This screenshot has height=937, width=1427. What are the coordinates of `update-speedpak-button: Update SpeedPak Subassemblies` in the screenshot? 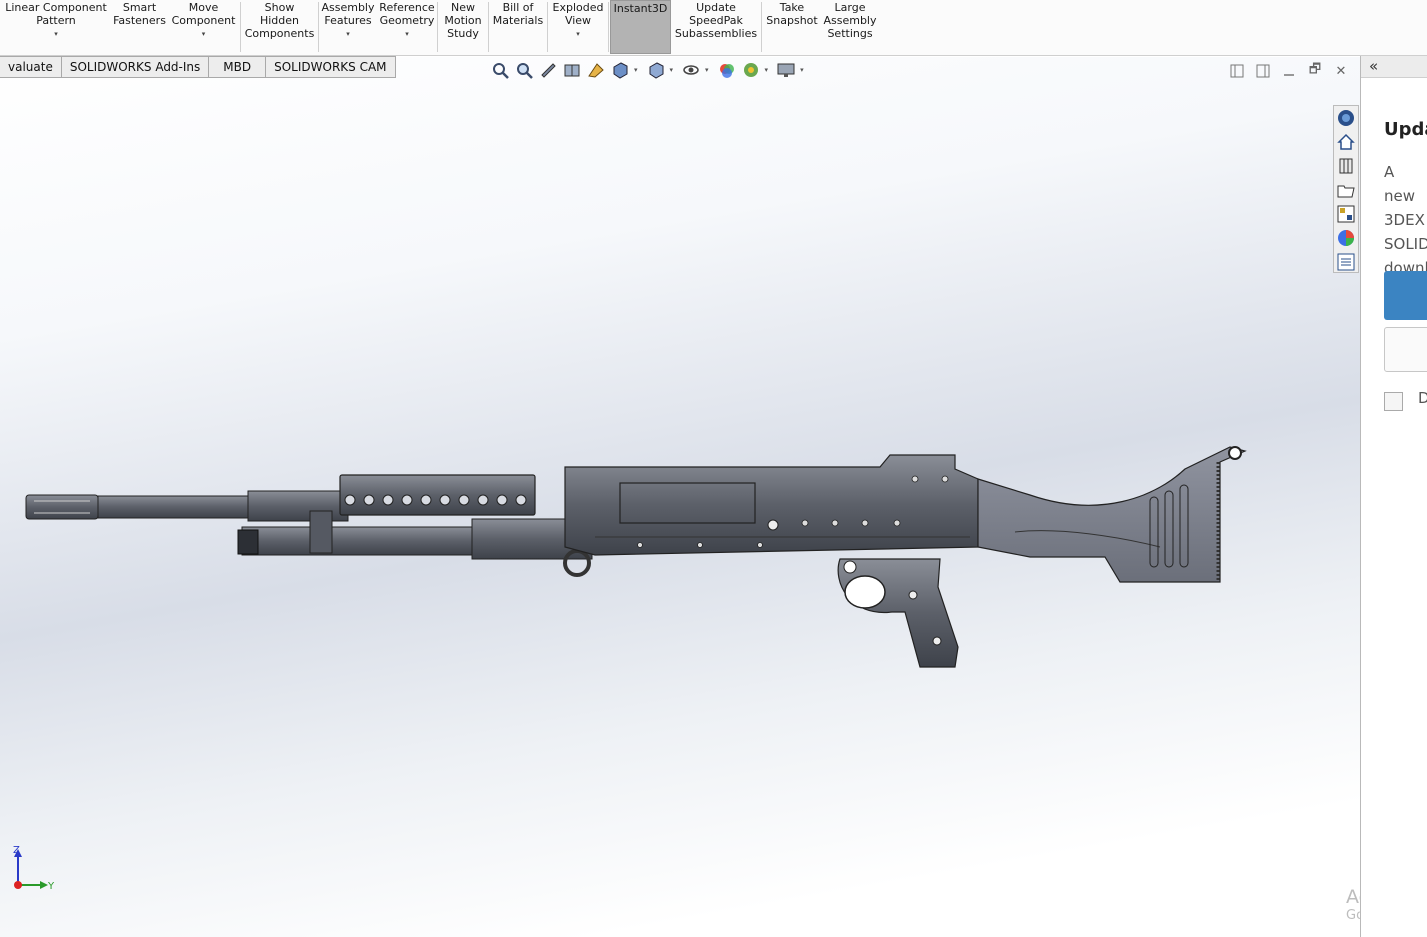 It's located at (716, 27).